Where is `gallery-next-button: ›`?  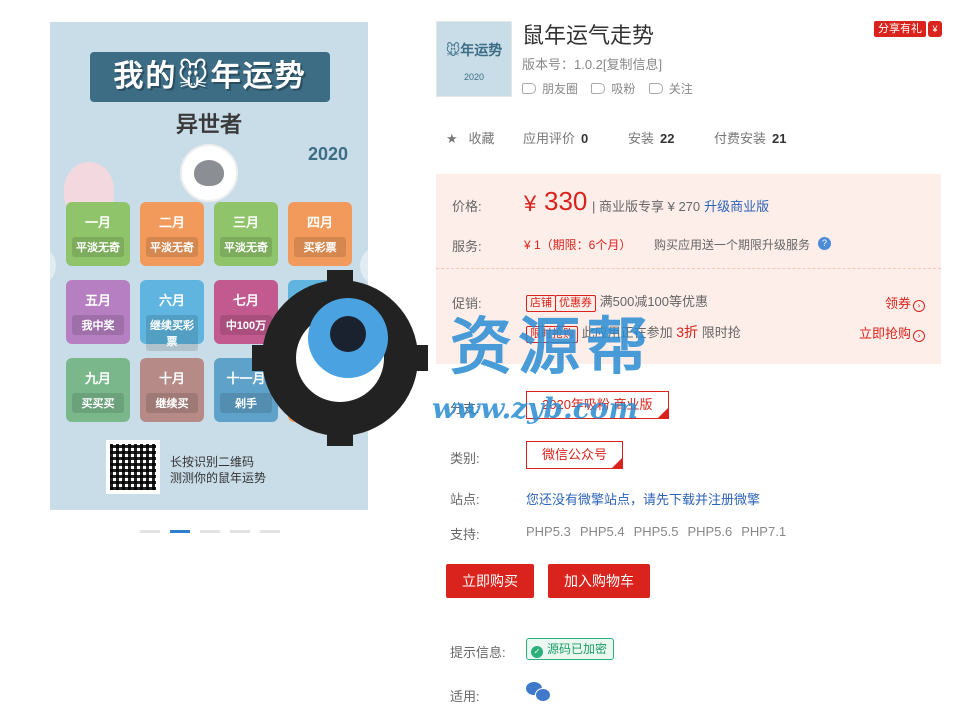 gallery-next-button: › is located at coordinates (380, 266).